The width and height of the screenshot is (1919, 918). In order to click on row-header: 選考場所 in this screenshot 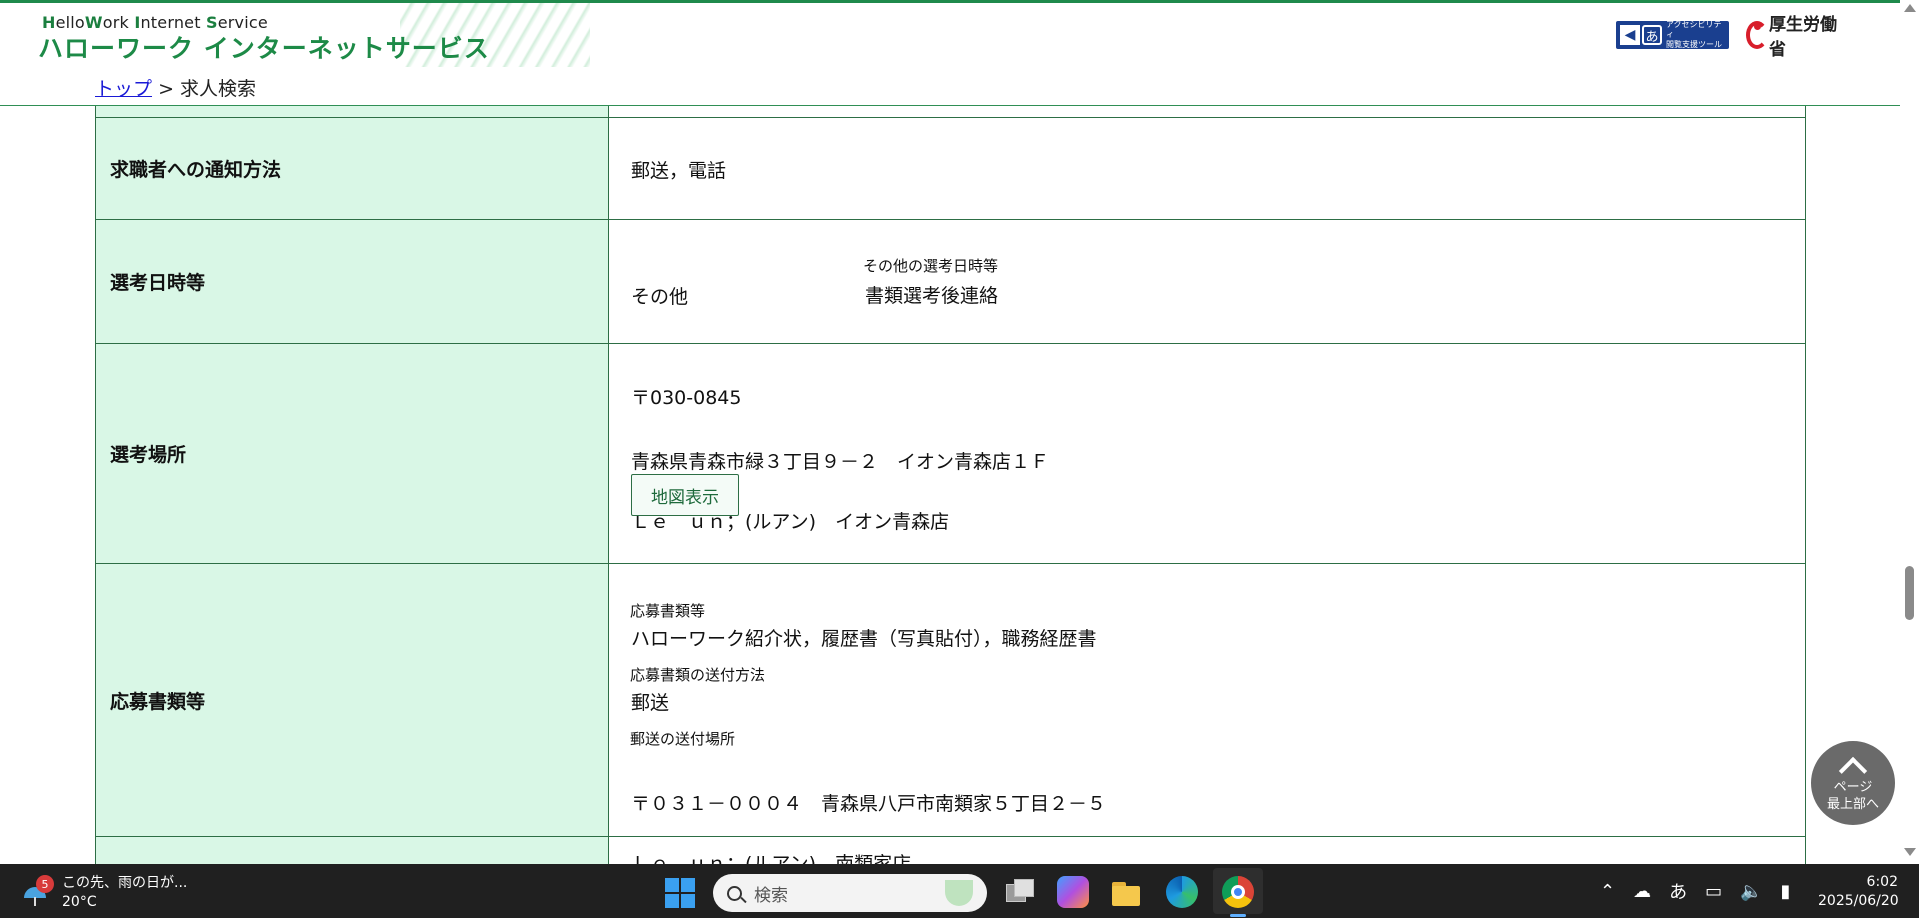, I will do `click(352, 453)`.